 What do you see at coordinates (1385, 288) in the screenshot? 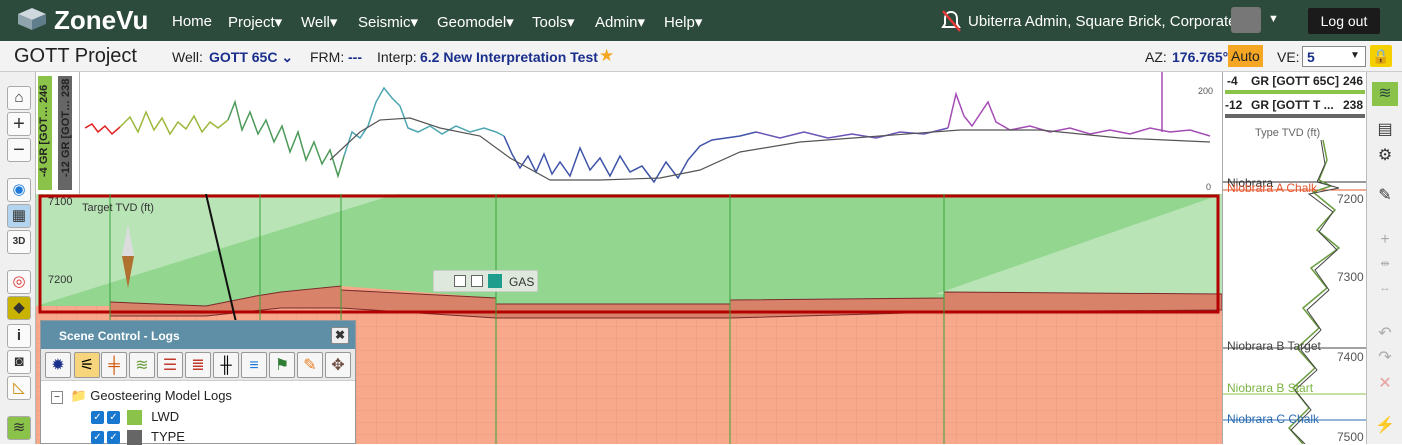
I see `split-horizontal-icon: ↔` at bounding box center [1385, 288].